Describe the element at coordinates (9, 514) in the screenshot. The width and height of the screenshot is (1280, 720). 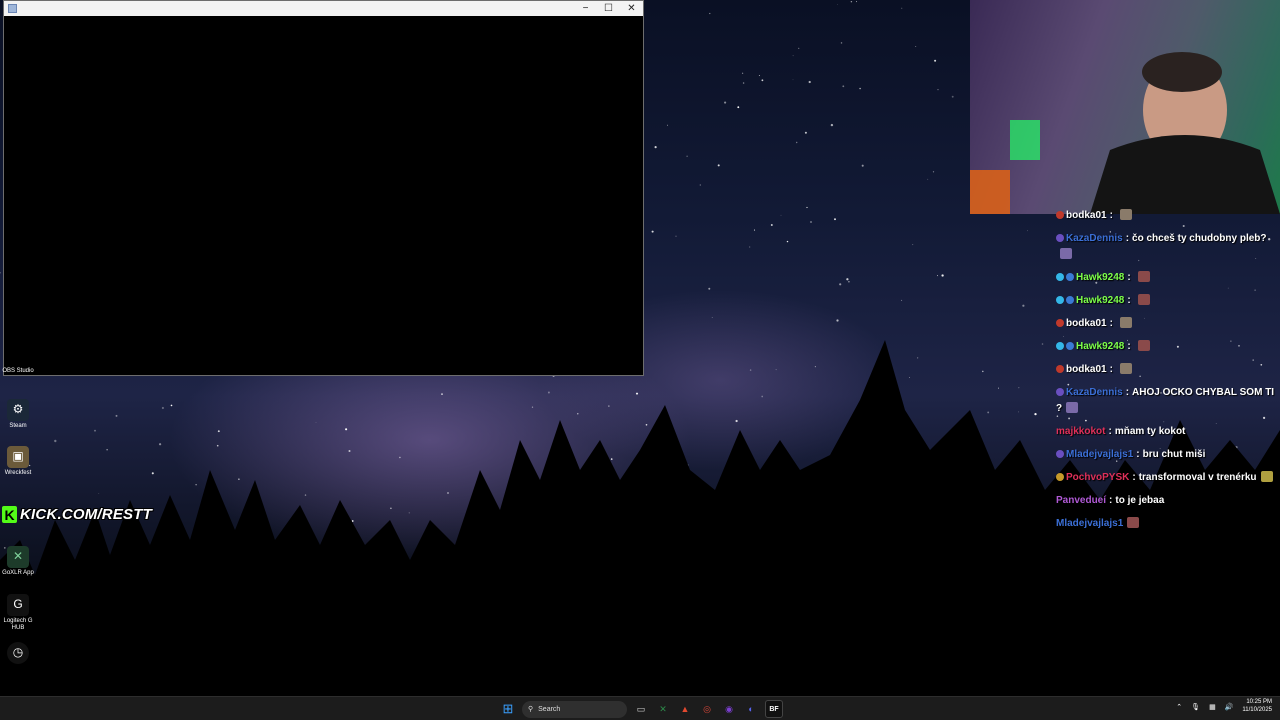
I see `kick-logo-icon: K` at that location.